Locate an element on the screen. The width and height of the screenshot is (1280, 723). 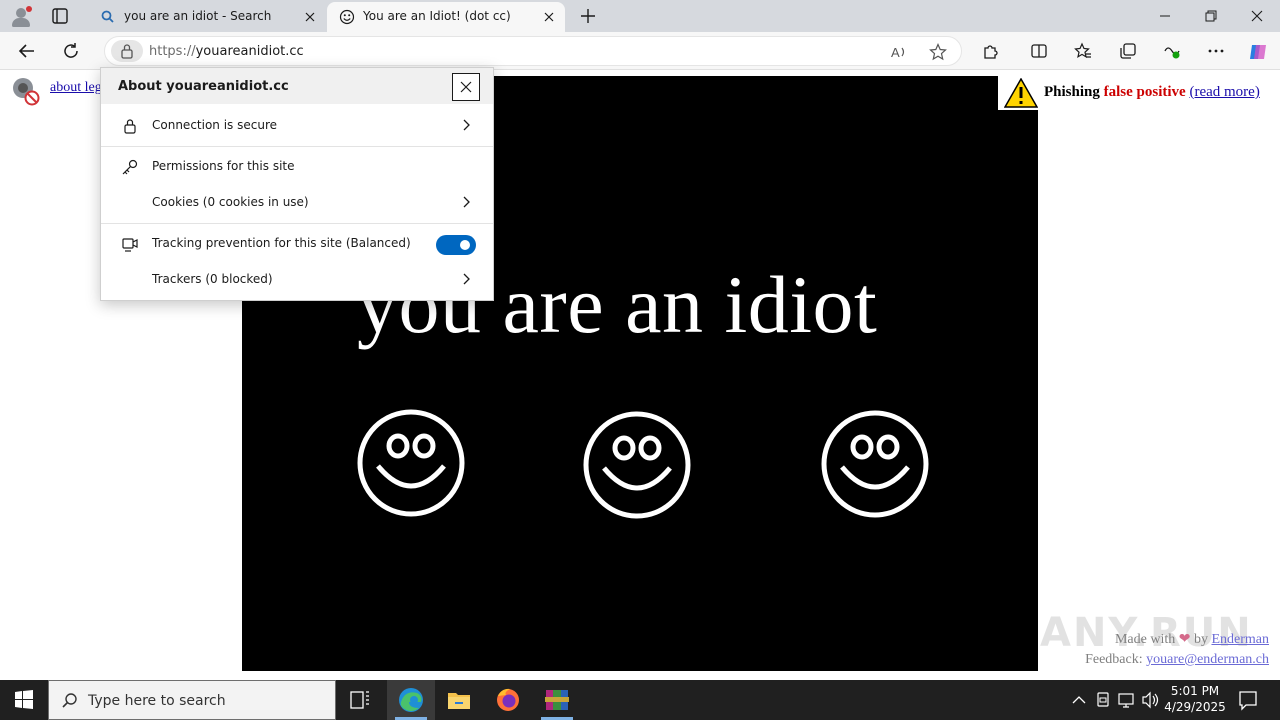
tab-label: You are an Idiot! (dot cc) is located at coordinates (437, 16).